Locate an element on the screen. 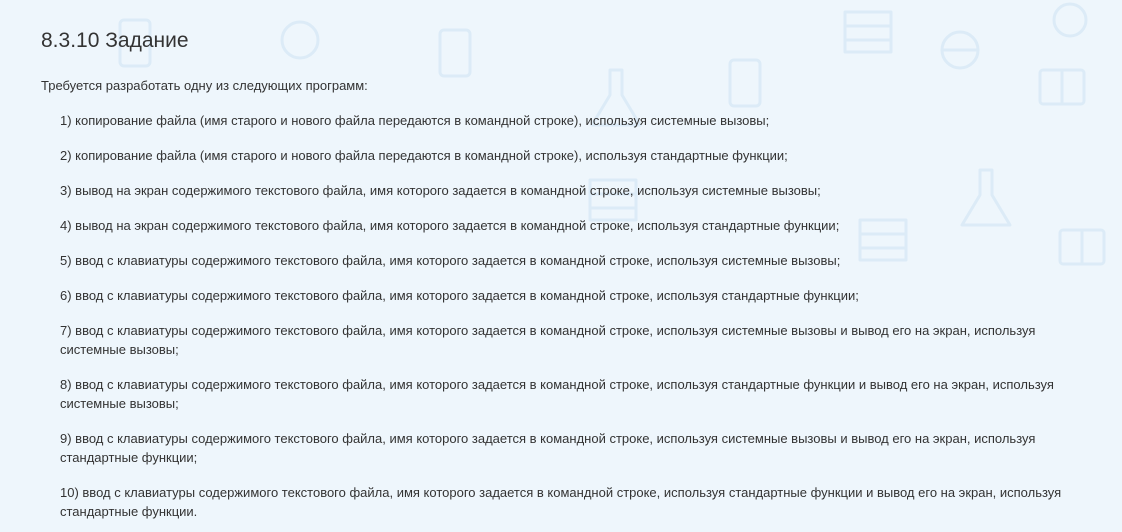  page-title: 8.3.10 Задание is located at coordinates (115, 40).